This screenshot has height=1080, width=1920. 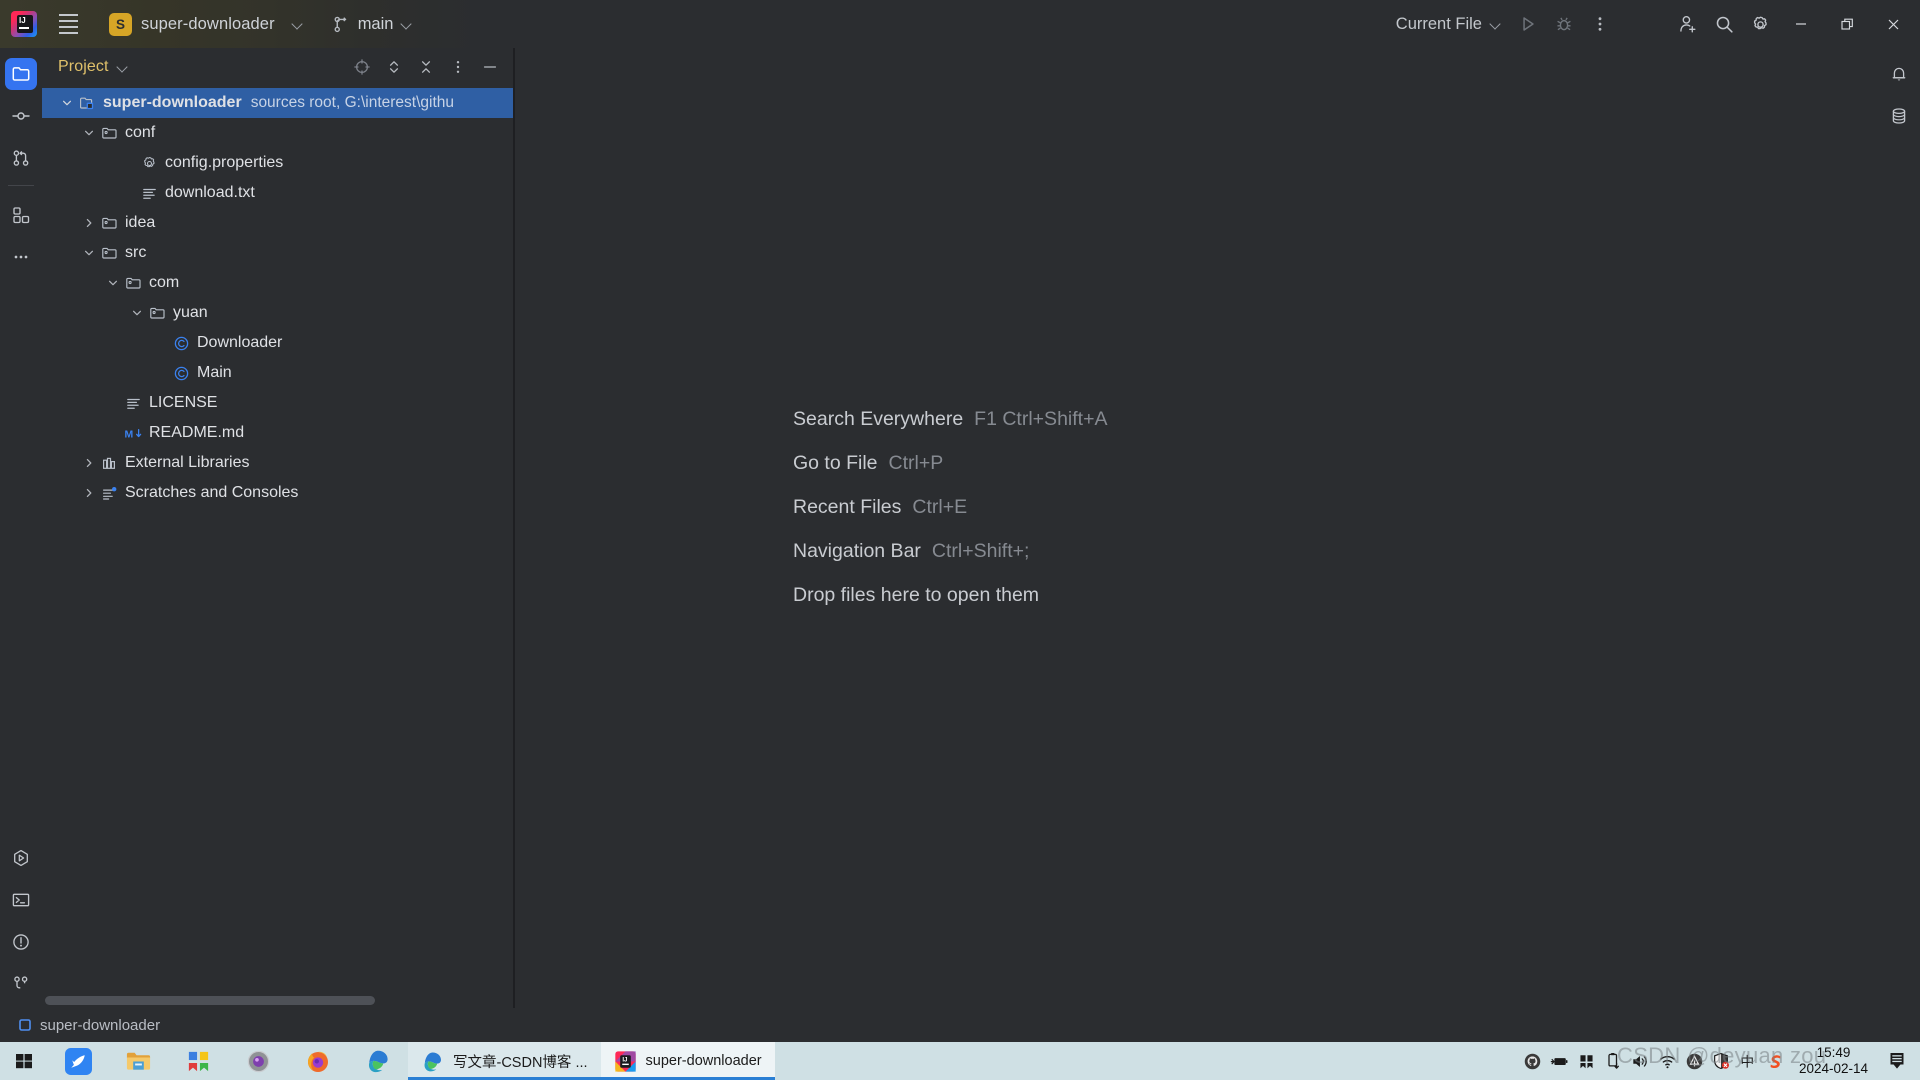 I want to click on sidebar-item-project, so click(x=21, y=74).